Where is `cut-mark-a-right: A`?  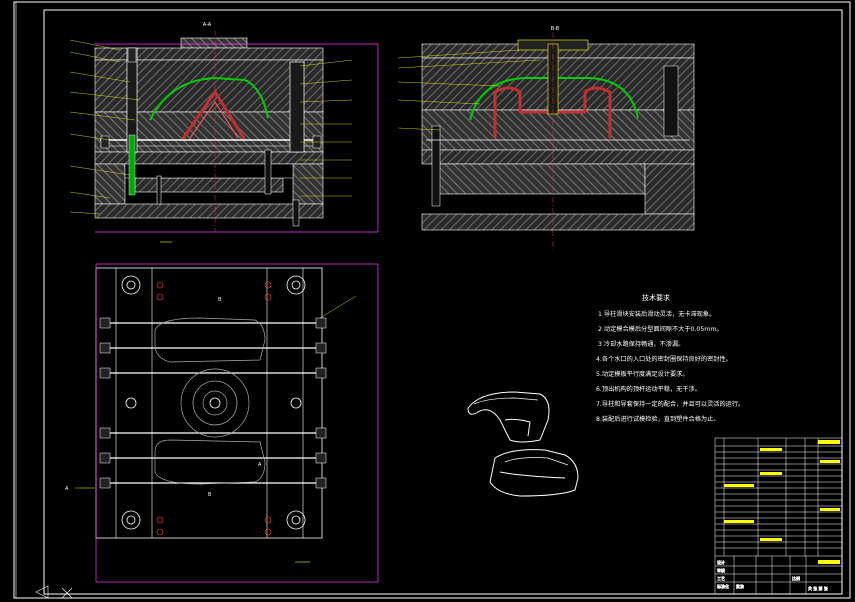
cut-mark-a-right: A is located at coordinates (260, 465).